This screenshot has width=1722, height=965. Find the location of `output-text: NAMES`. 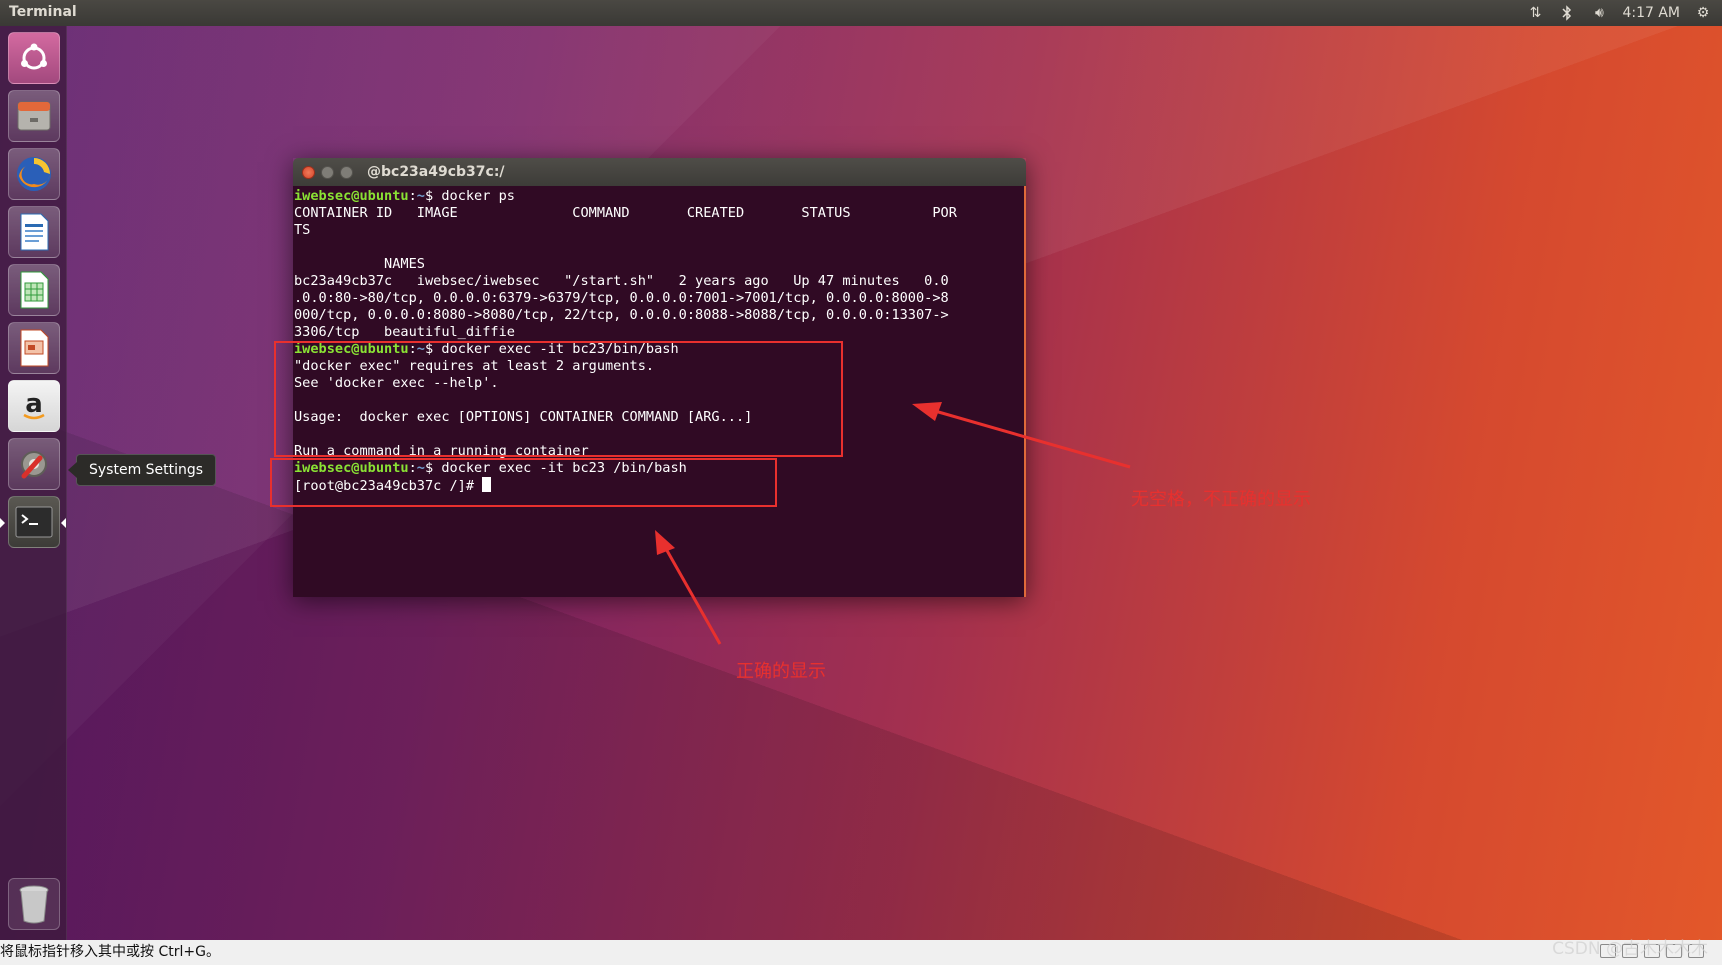

output-text: NAMES is located at coordinates (359, 264).